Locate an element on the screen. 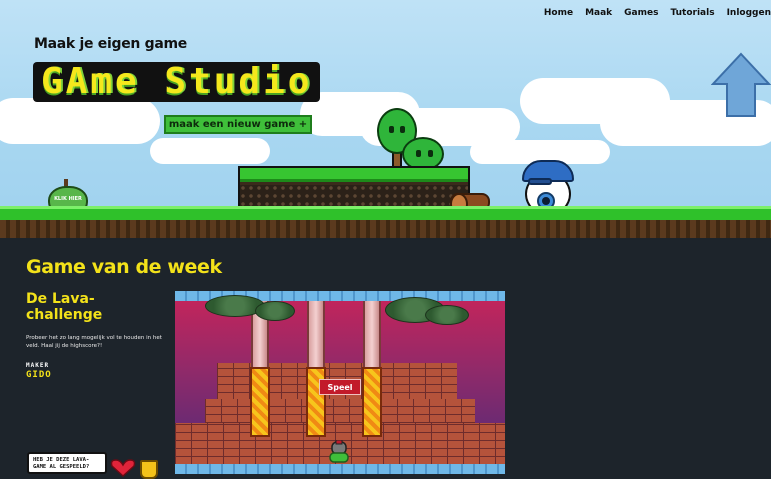 The image size is (771, 479). robot-player-icon is located at coordinates (339, 451).